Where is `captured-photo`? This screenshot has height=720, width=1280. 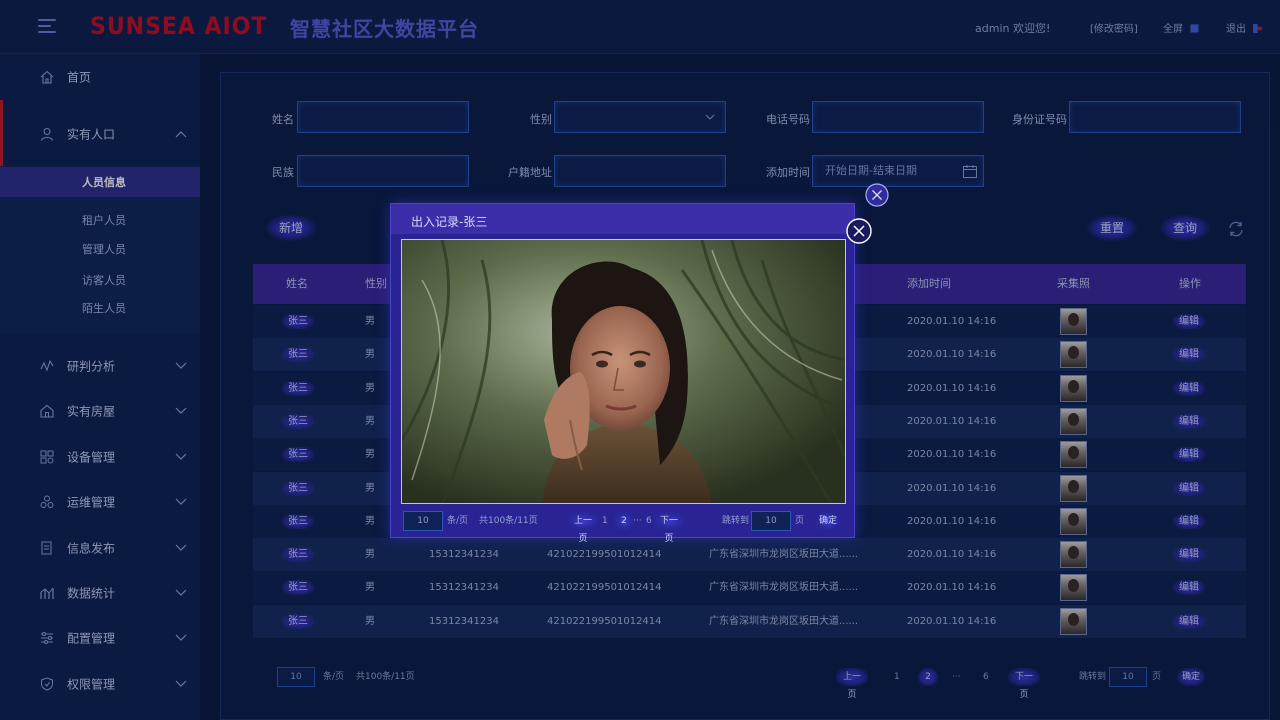 captured-photo is located at coordinates (623, 371).